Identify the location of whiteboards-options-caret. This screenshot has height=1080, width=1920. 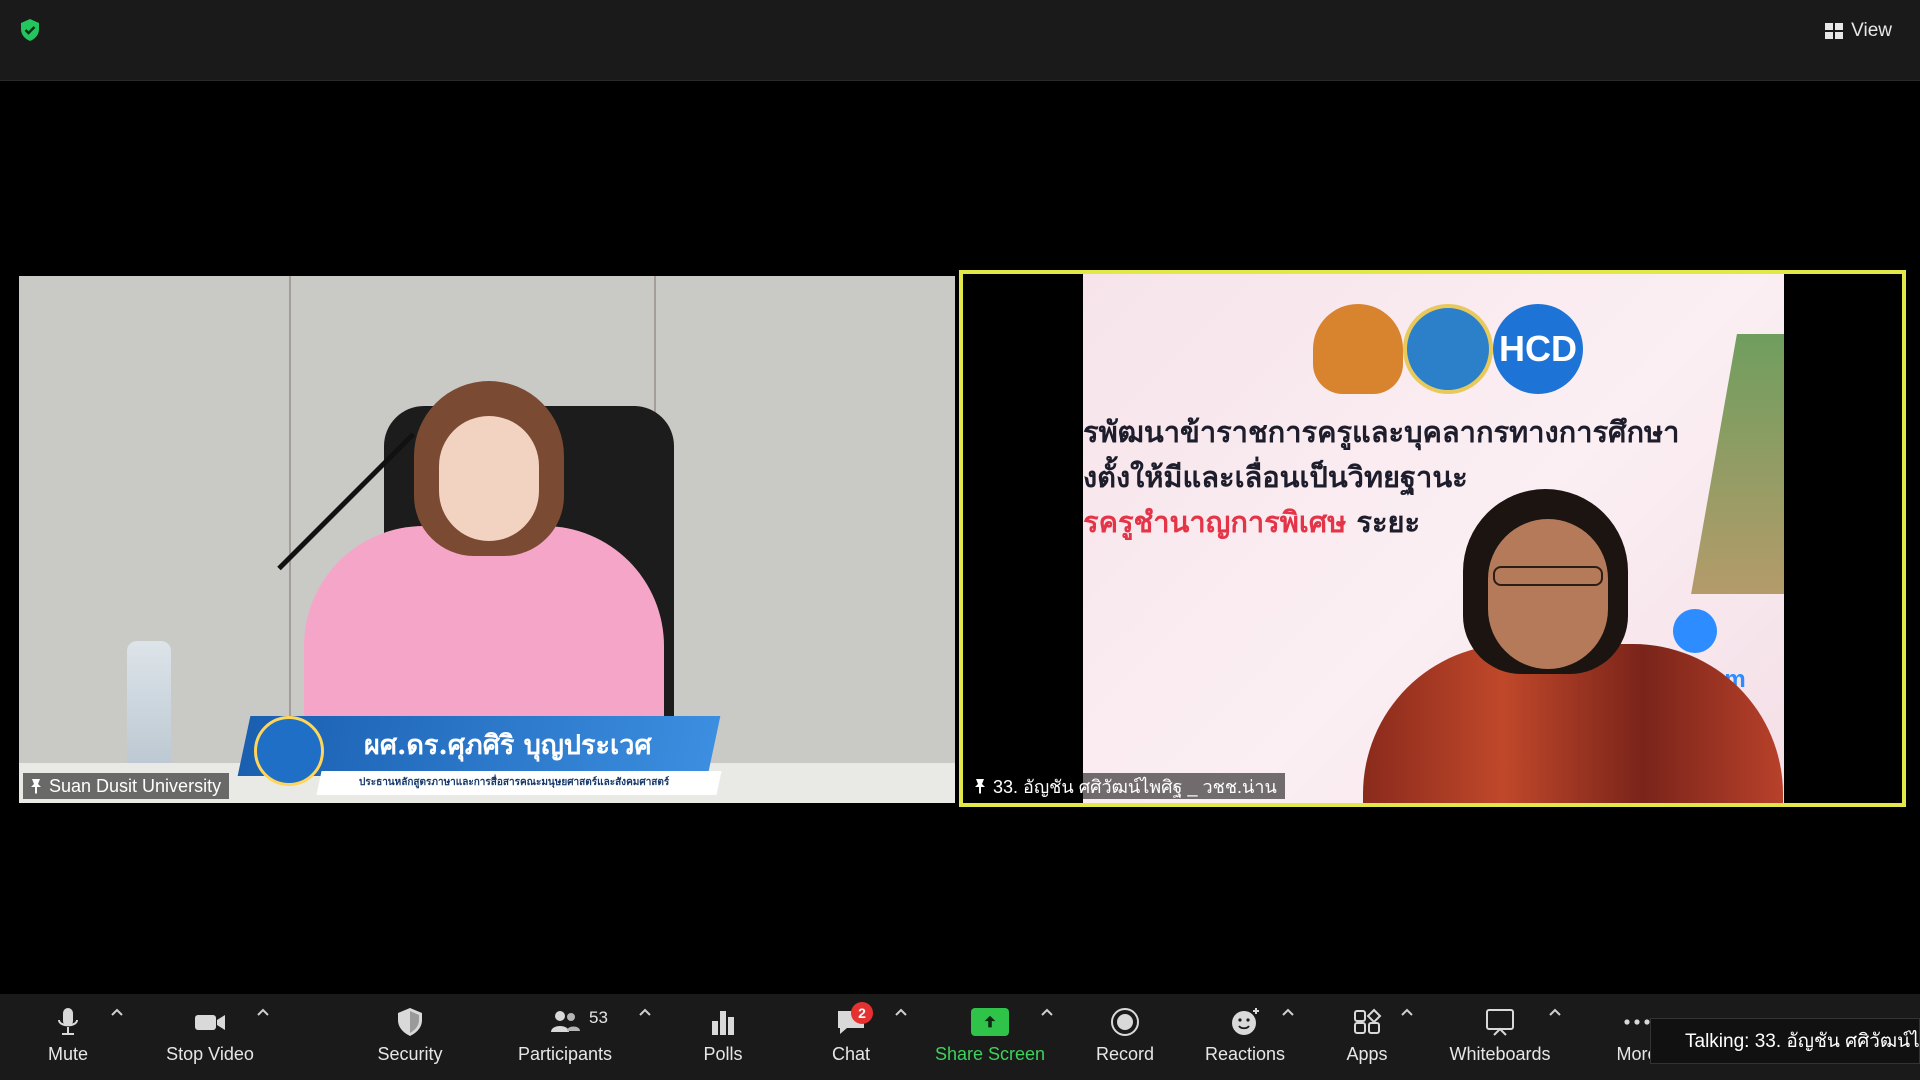
(1555, 1011).